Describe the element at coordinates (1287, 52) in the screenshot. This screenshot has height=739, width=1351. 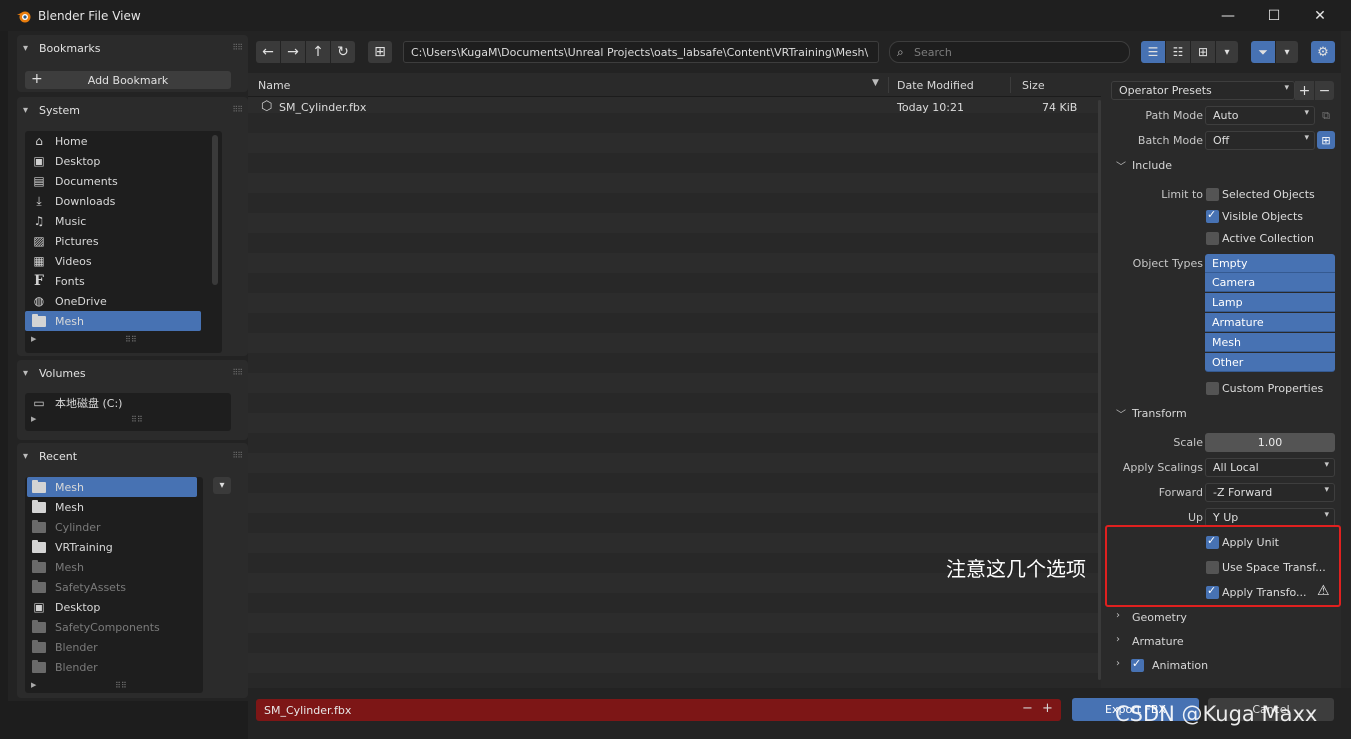
I see `filter-options-dropdown: ▾` at that location.